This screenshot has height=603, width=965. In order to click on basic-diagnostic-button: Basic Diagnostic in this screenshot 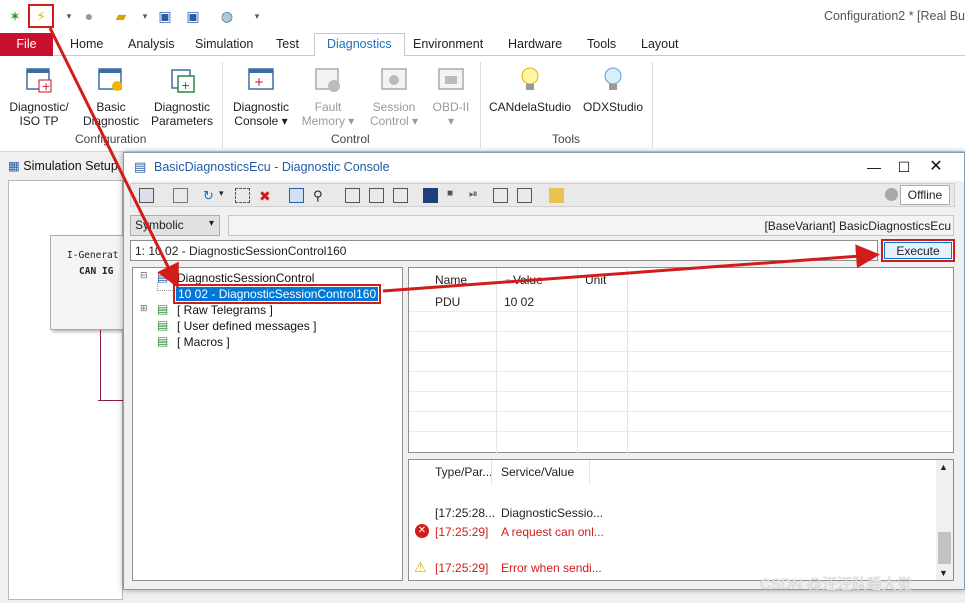, I will do `click(111, 96)`.